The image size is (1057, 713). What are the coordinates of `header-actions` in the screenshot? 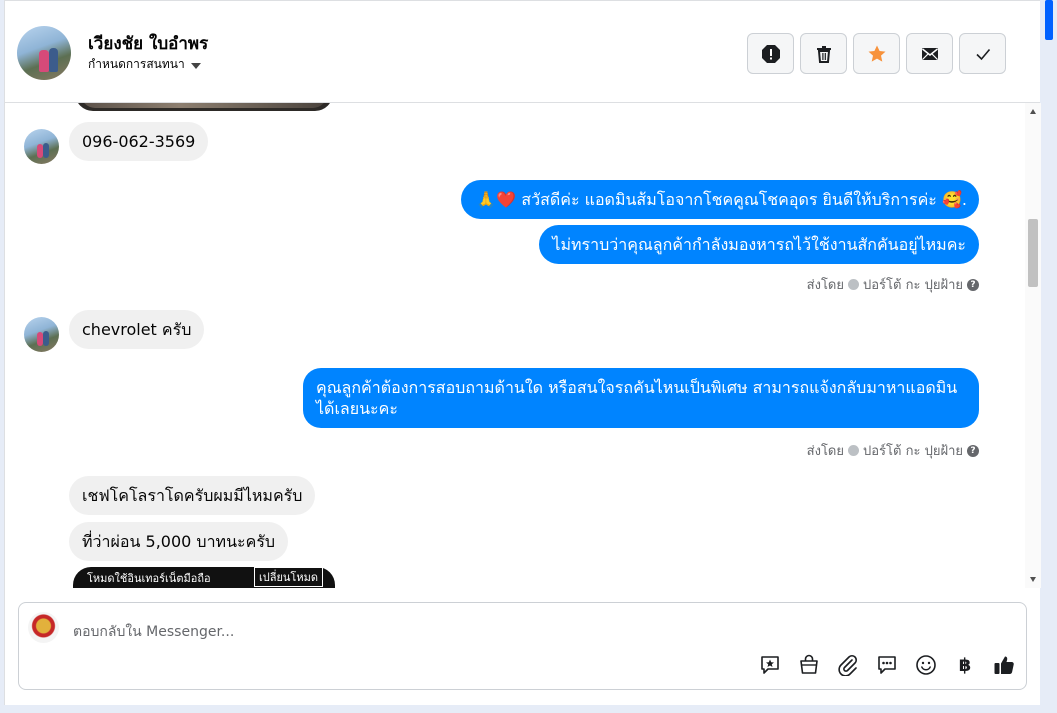 It's located at (876, 53).